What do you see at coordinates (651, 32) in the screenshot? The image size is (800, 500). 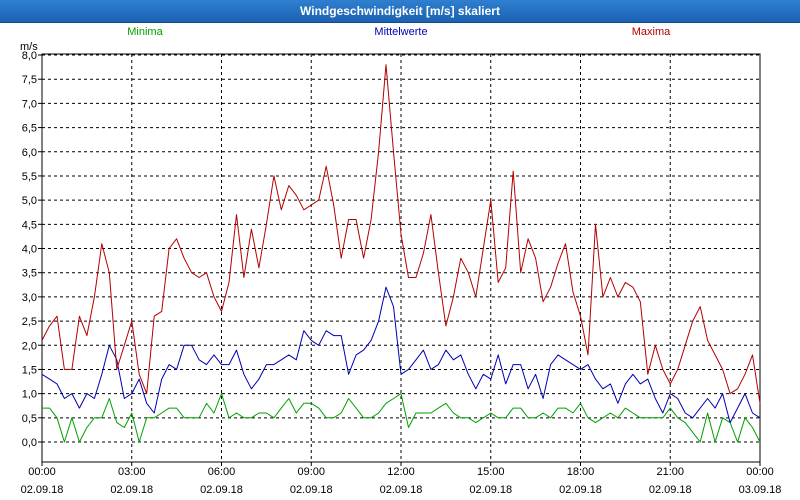 I see `legend-maxima: Maxima` at bounding box center [651, 32].